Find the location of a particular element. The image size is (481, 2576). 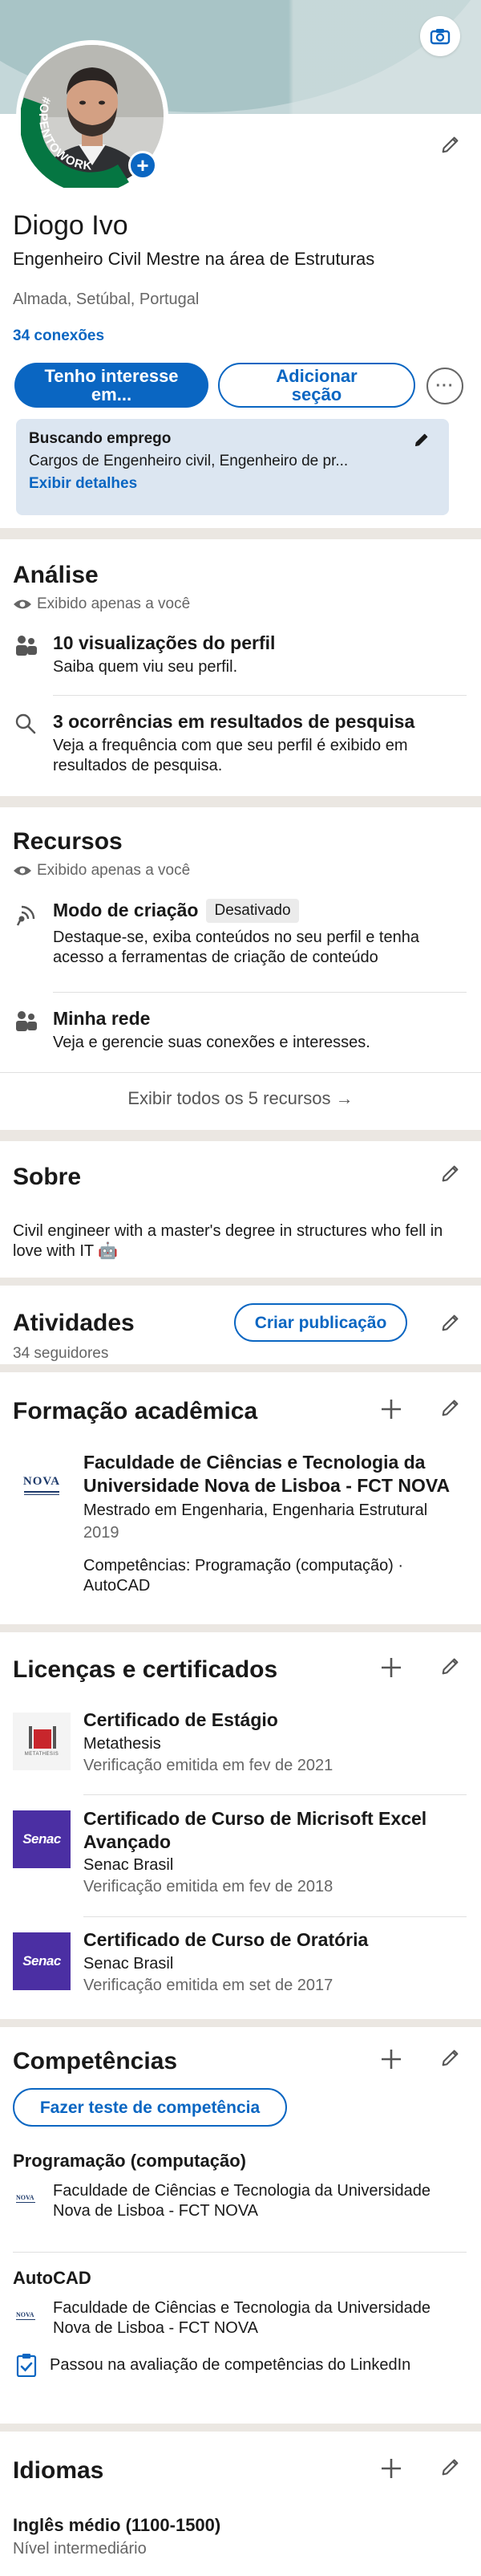

edit-about-pencil-icon is located at coordinates (450, 1173).